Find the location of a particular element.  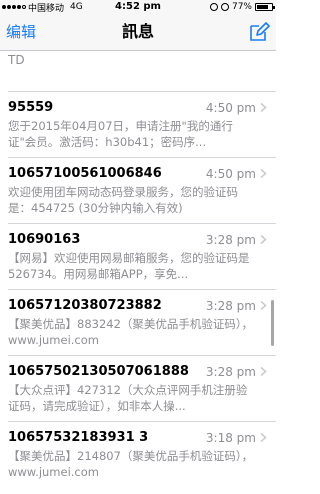

compose-icon is located at coordinates (259, 32).